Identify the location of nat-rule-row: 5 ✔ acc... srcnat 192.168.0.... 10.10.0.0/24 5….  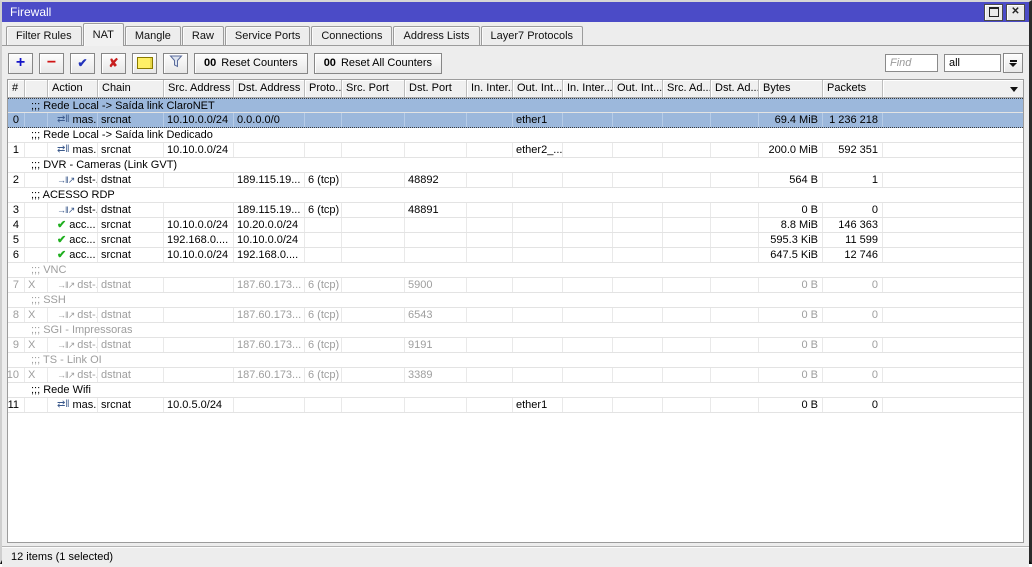
(515, 240).